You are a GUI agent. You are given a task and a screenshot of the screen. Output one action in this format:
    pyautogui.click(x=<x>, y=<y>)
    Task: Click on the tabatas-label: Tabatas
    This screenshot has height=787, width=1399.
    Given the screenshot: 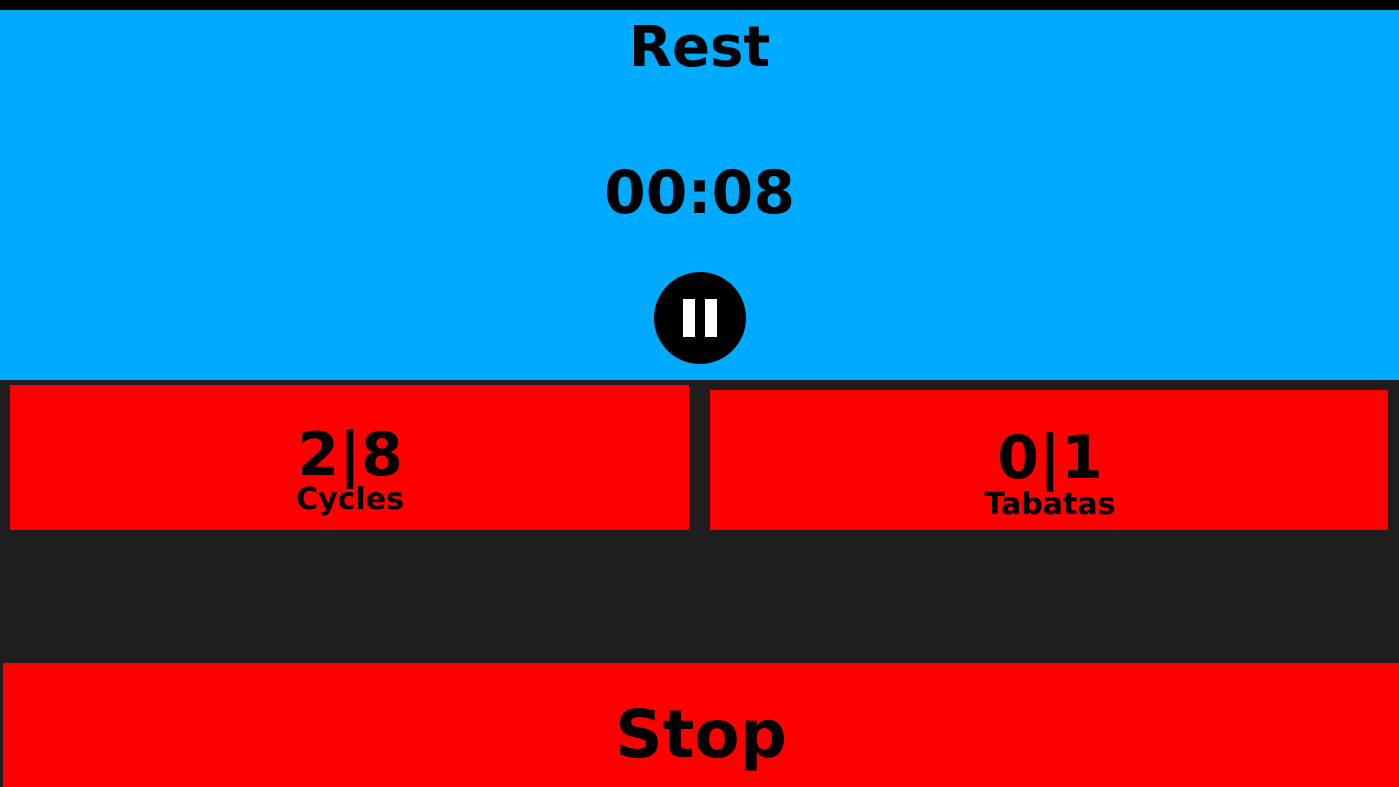 What is the action you would take?
    pyautogui.click(x=1050, y=504)
    